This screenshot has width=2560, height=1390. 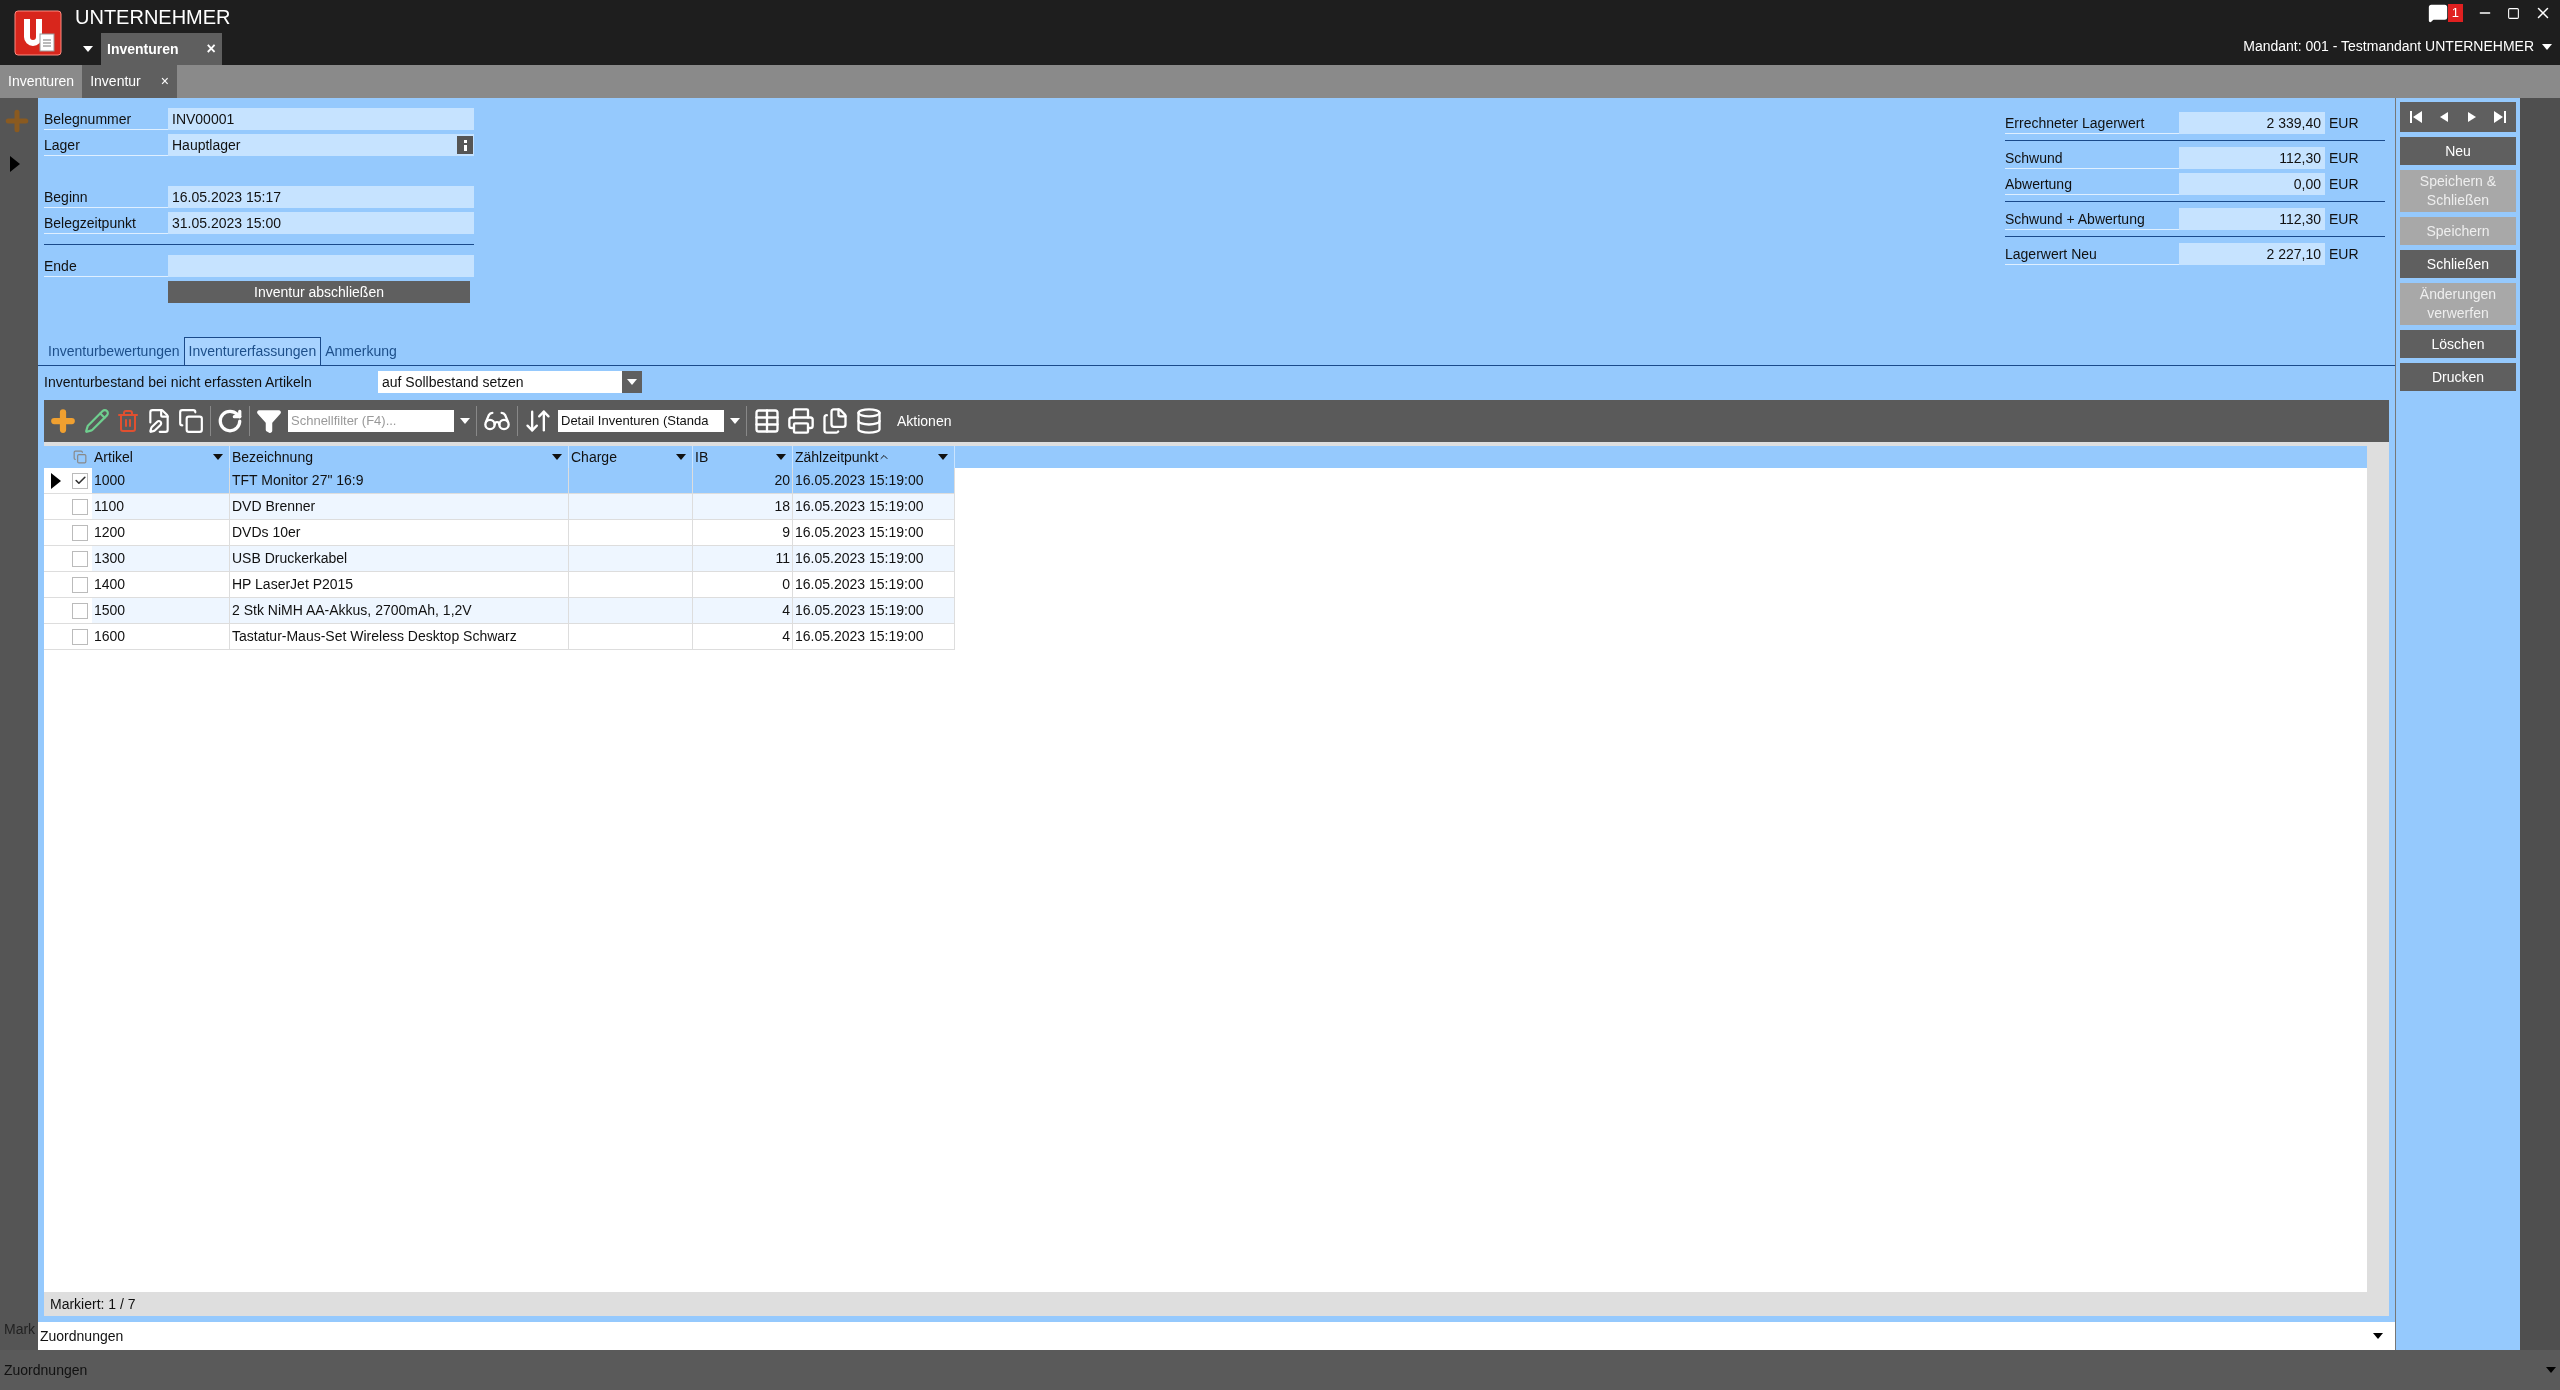 I want to click on filter-icon, so click(x=269, y=421).